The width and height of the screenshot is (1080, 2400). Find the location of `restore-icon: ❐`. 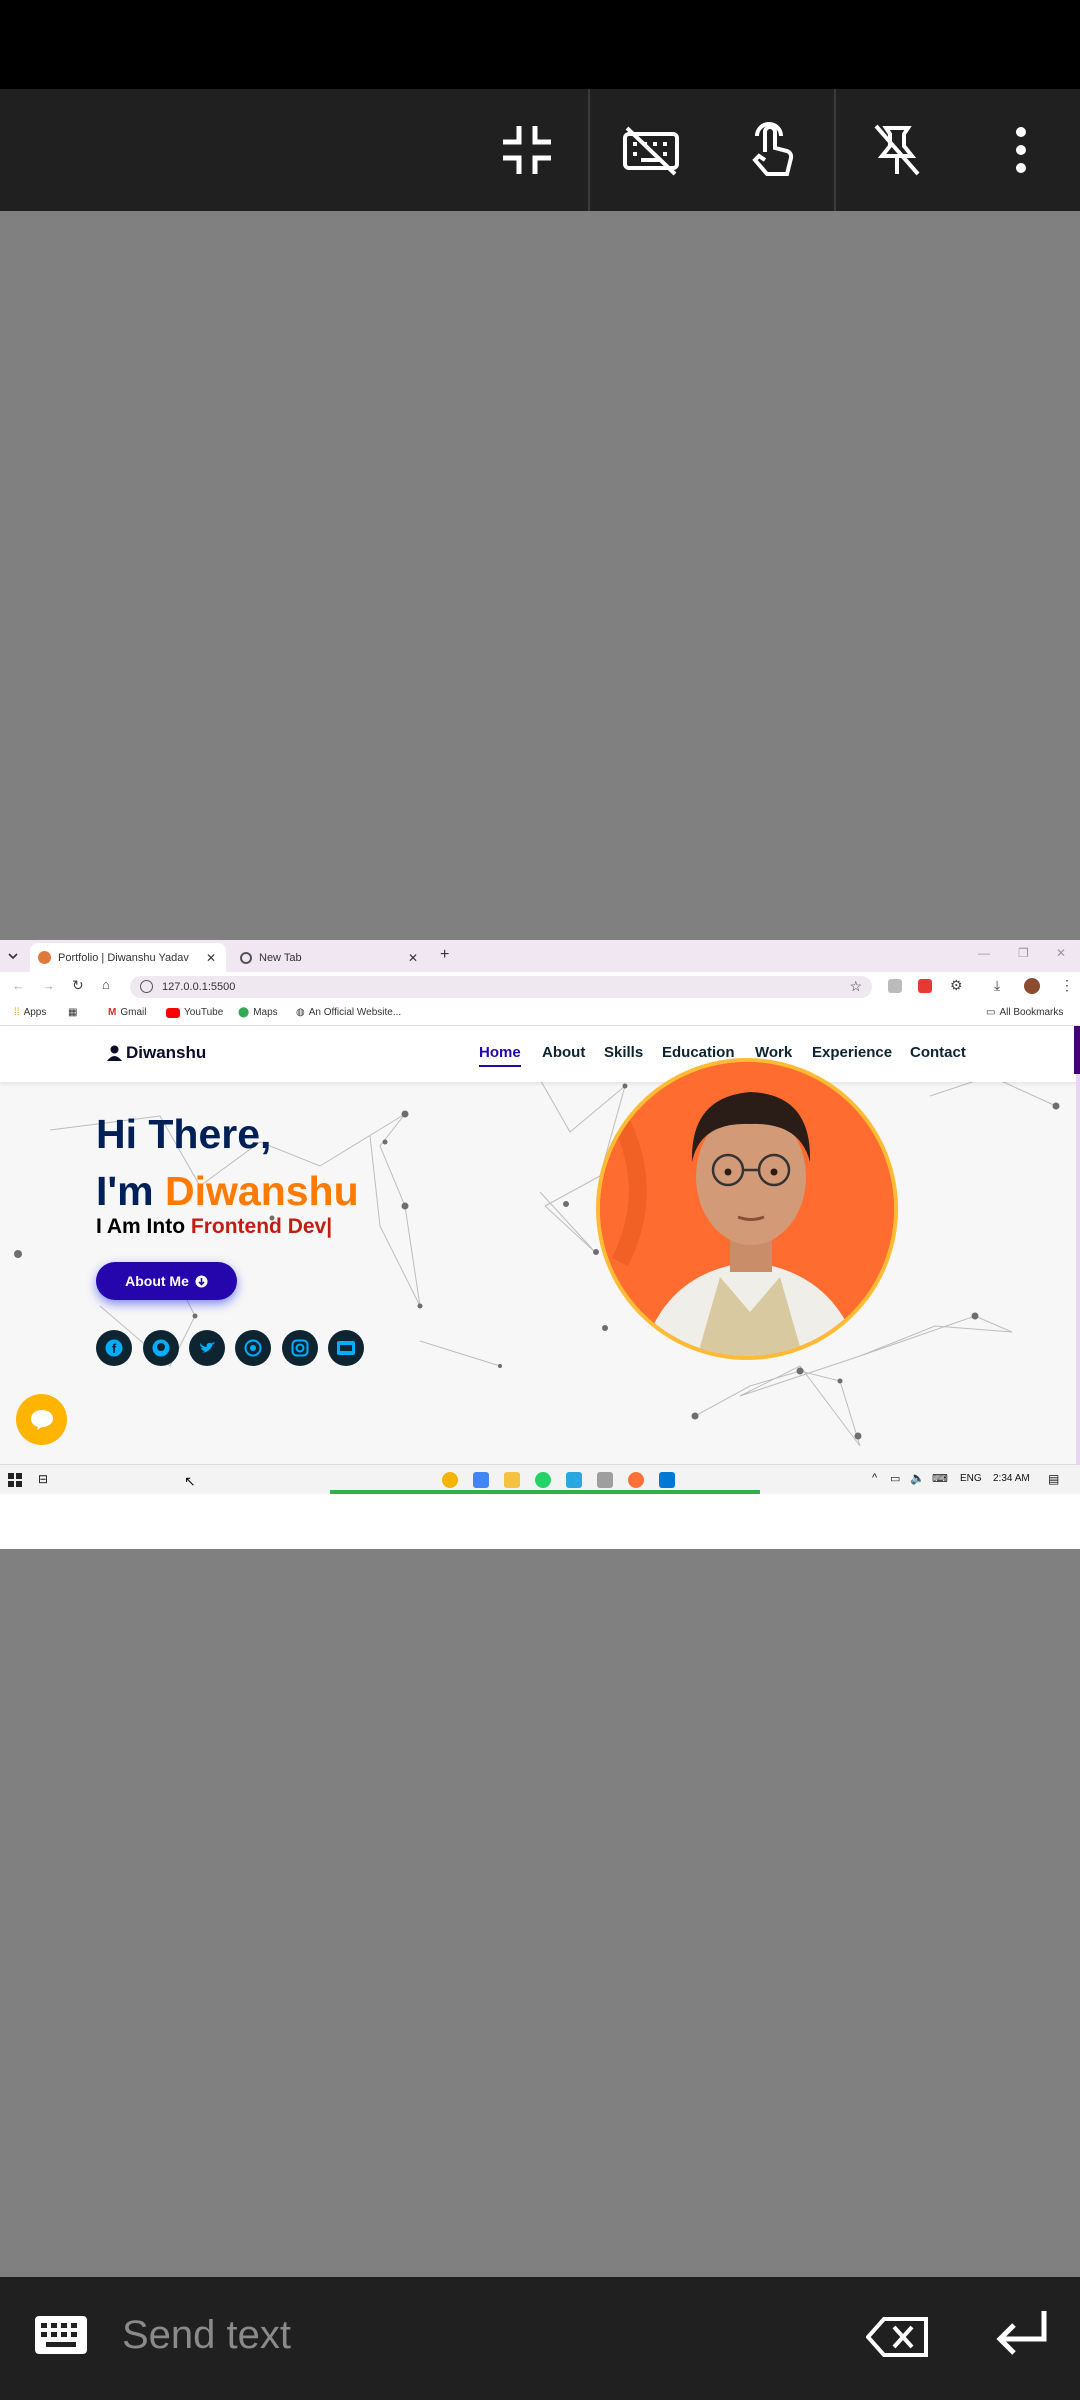

restore-icon: ❐ is located at coordinates (1023, 953).